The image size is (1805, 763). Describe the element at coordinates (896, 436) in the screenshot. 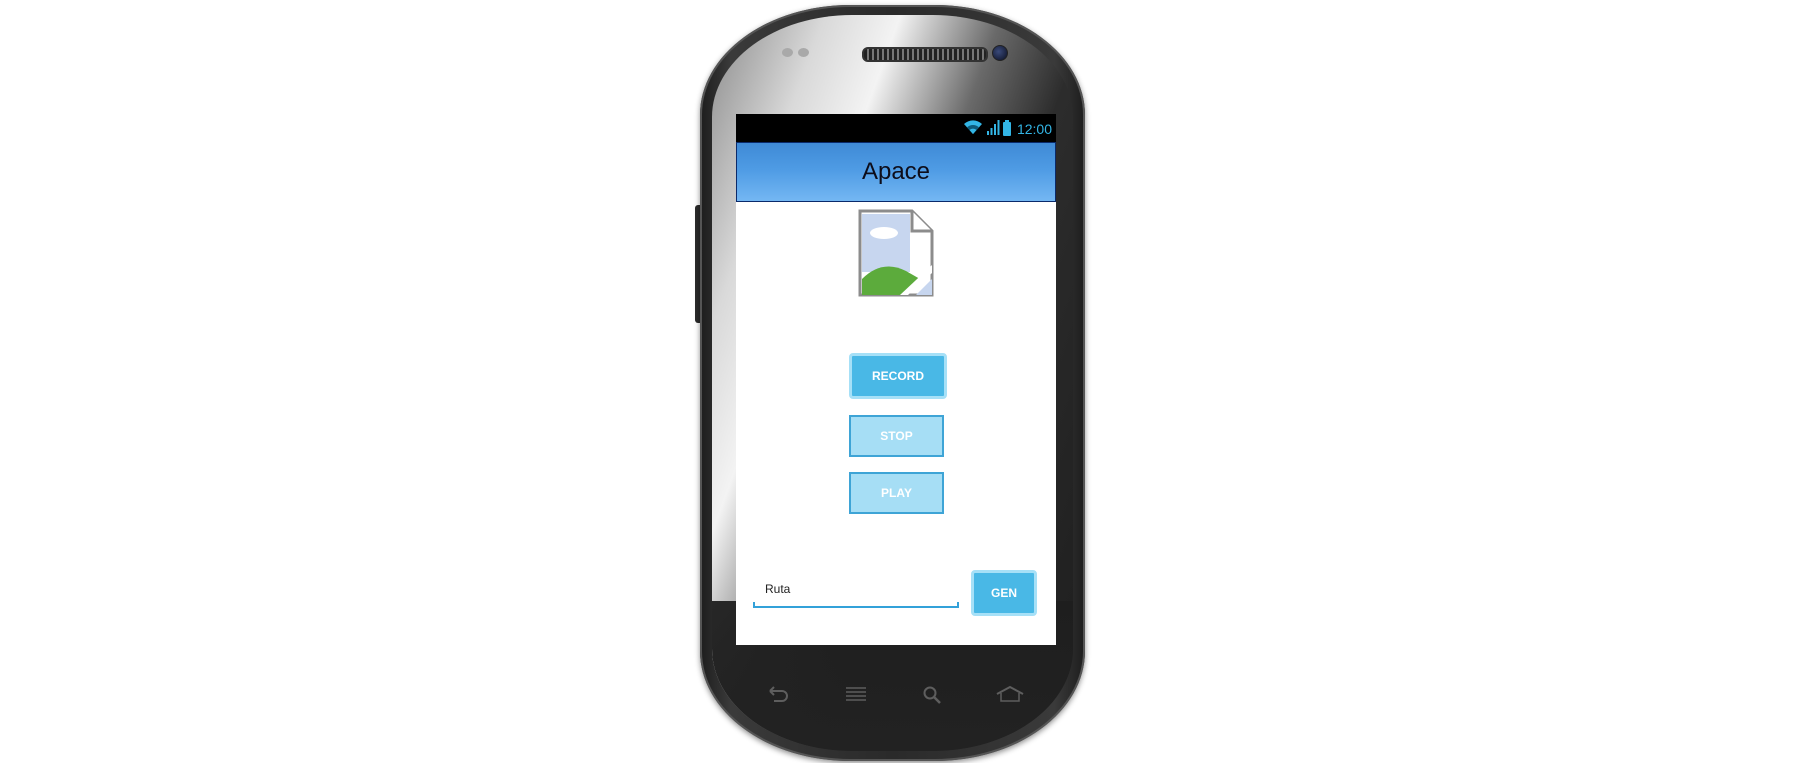

I see `stop-button: STOP` at that location.